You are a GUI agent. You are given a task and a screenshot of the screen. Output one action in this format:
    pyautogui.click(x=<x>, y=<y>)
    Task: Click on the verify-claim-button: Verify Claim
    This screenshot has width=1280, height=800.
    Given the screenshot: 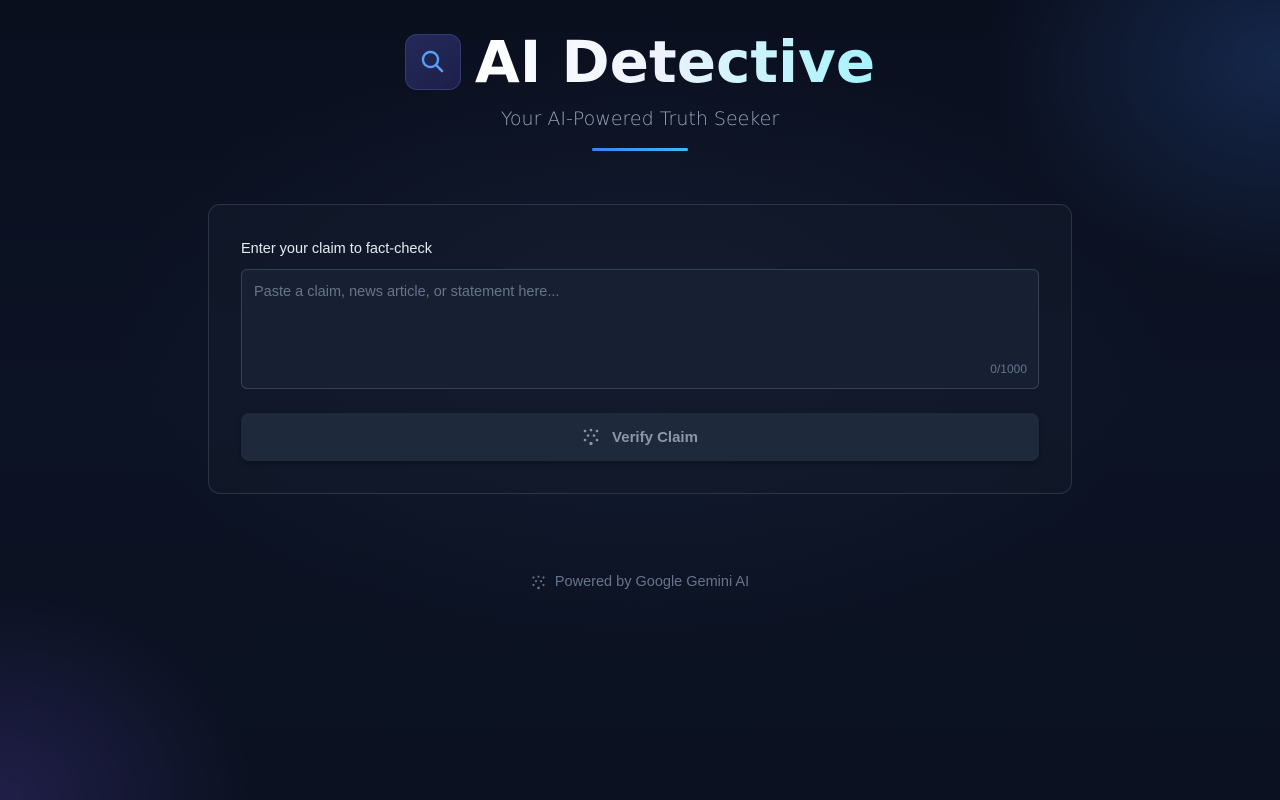 What is the action you would take?
    pyautogui.click(x=640, y=437)
    